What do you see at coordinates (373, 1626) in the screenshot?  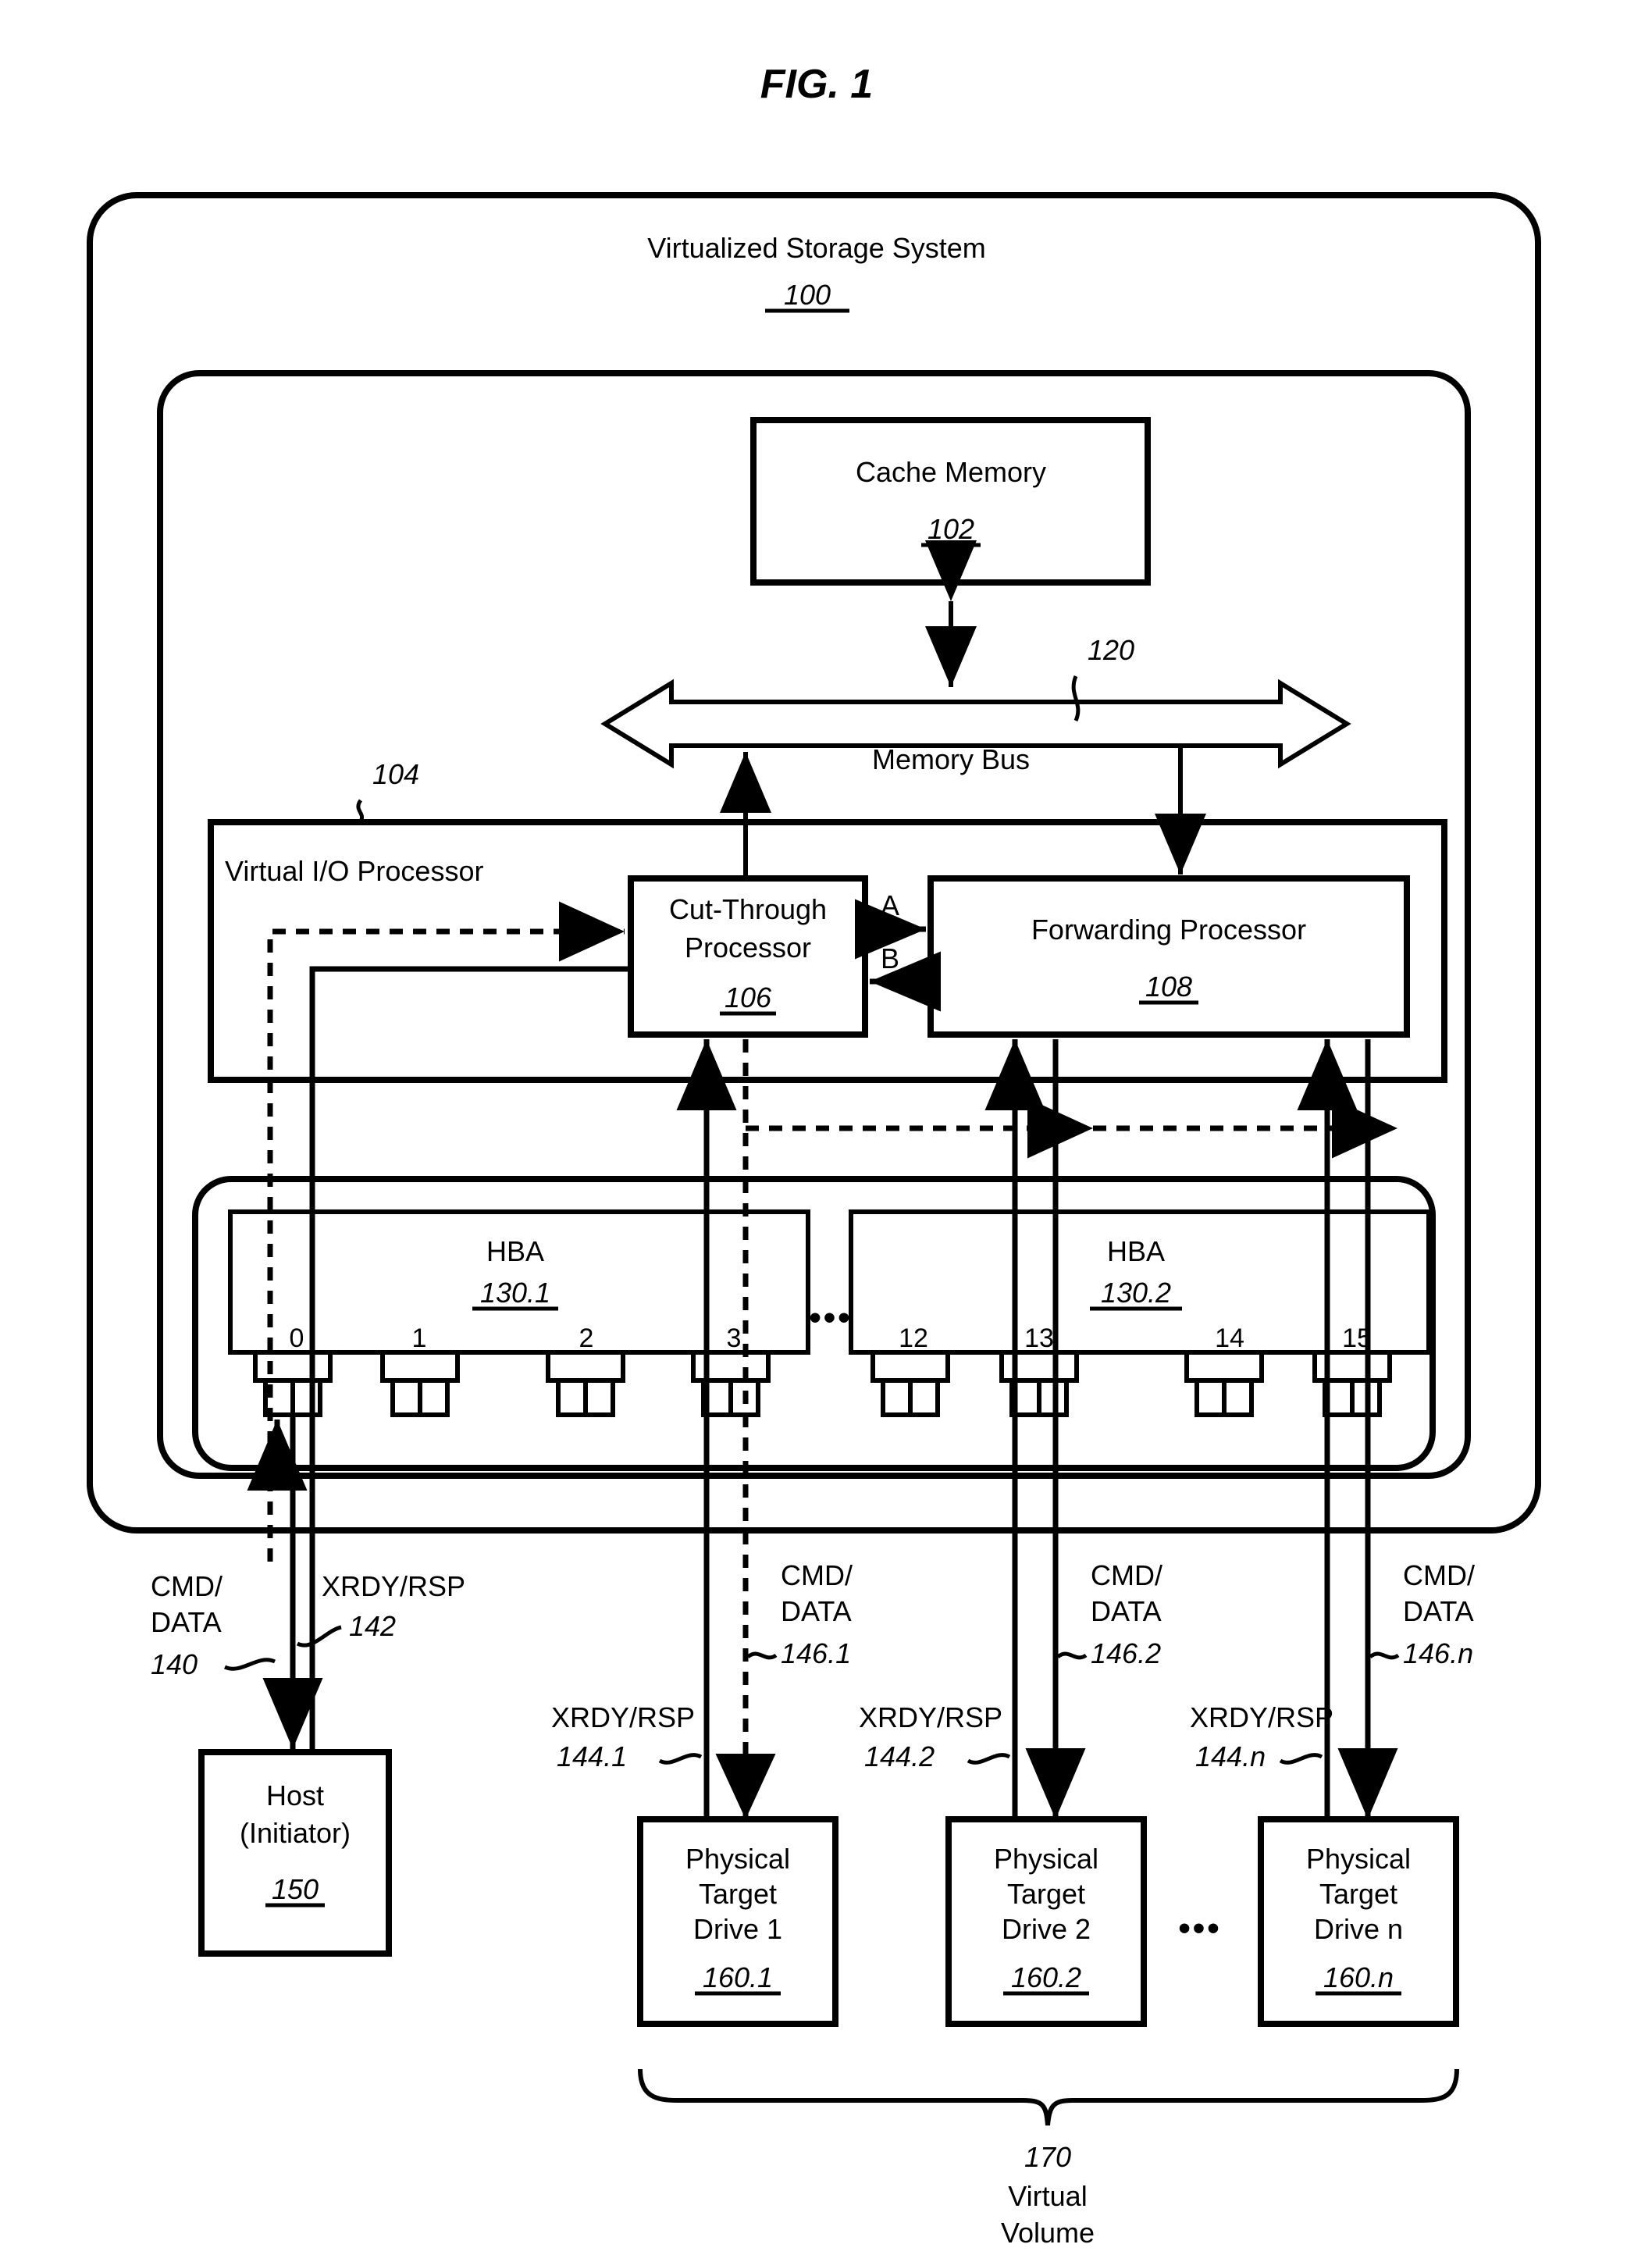 I see `host-rsp-ref: 142` at bounding box center [373, 1626].